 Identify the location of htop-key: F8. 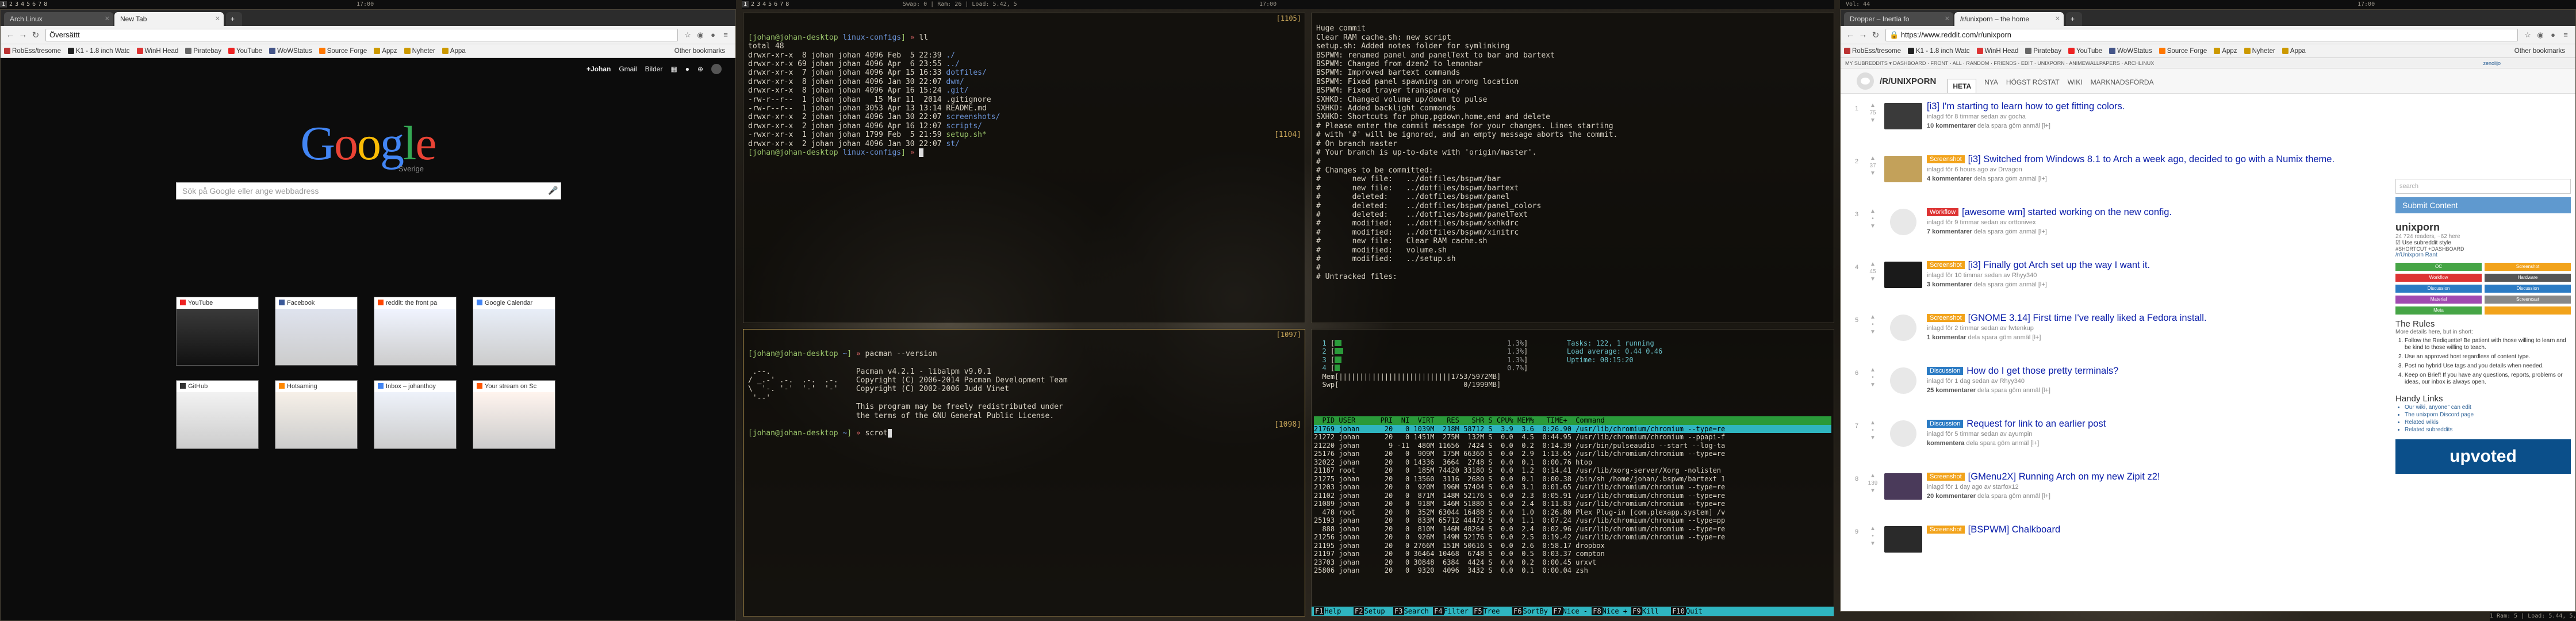
(1597, 611).